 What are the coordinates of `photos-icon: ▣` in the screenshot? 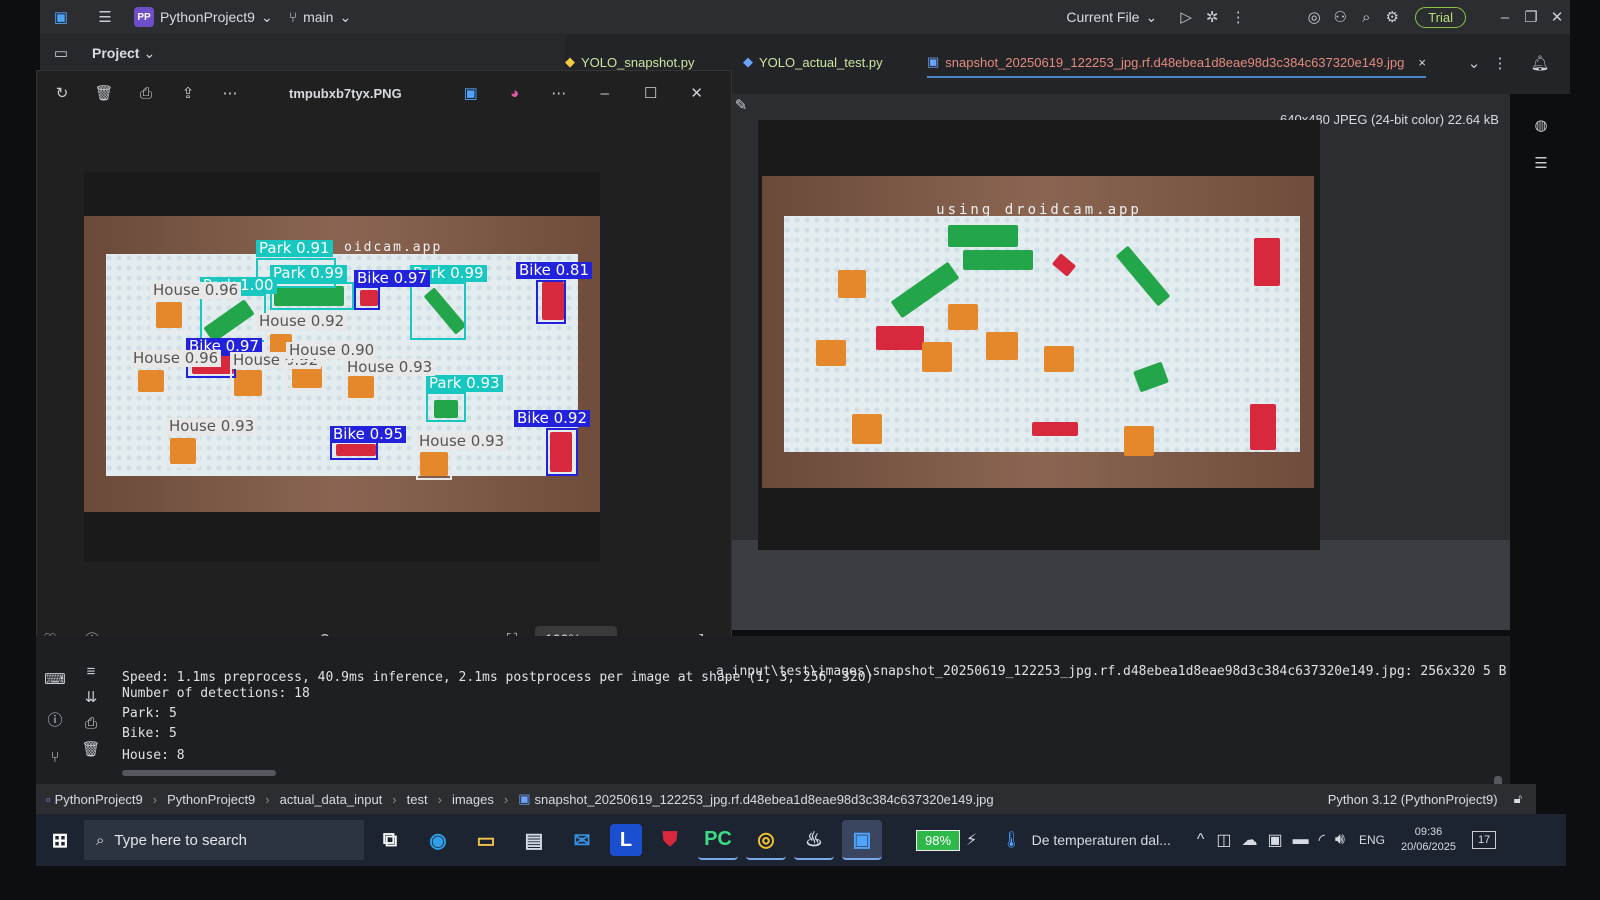 It's located at (862, 840).